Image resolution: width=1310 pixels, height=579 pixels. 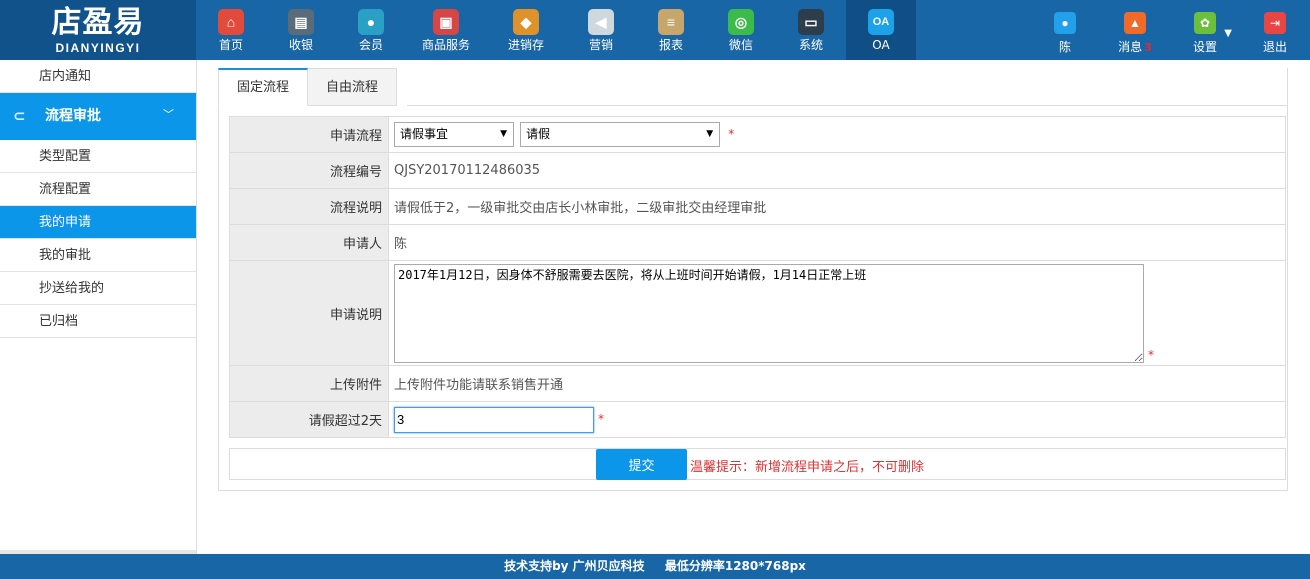 I want to click on sidebar-item-my-approvals: 我的审批, so click(x=98, y=255).